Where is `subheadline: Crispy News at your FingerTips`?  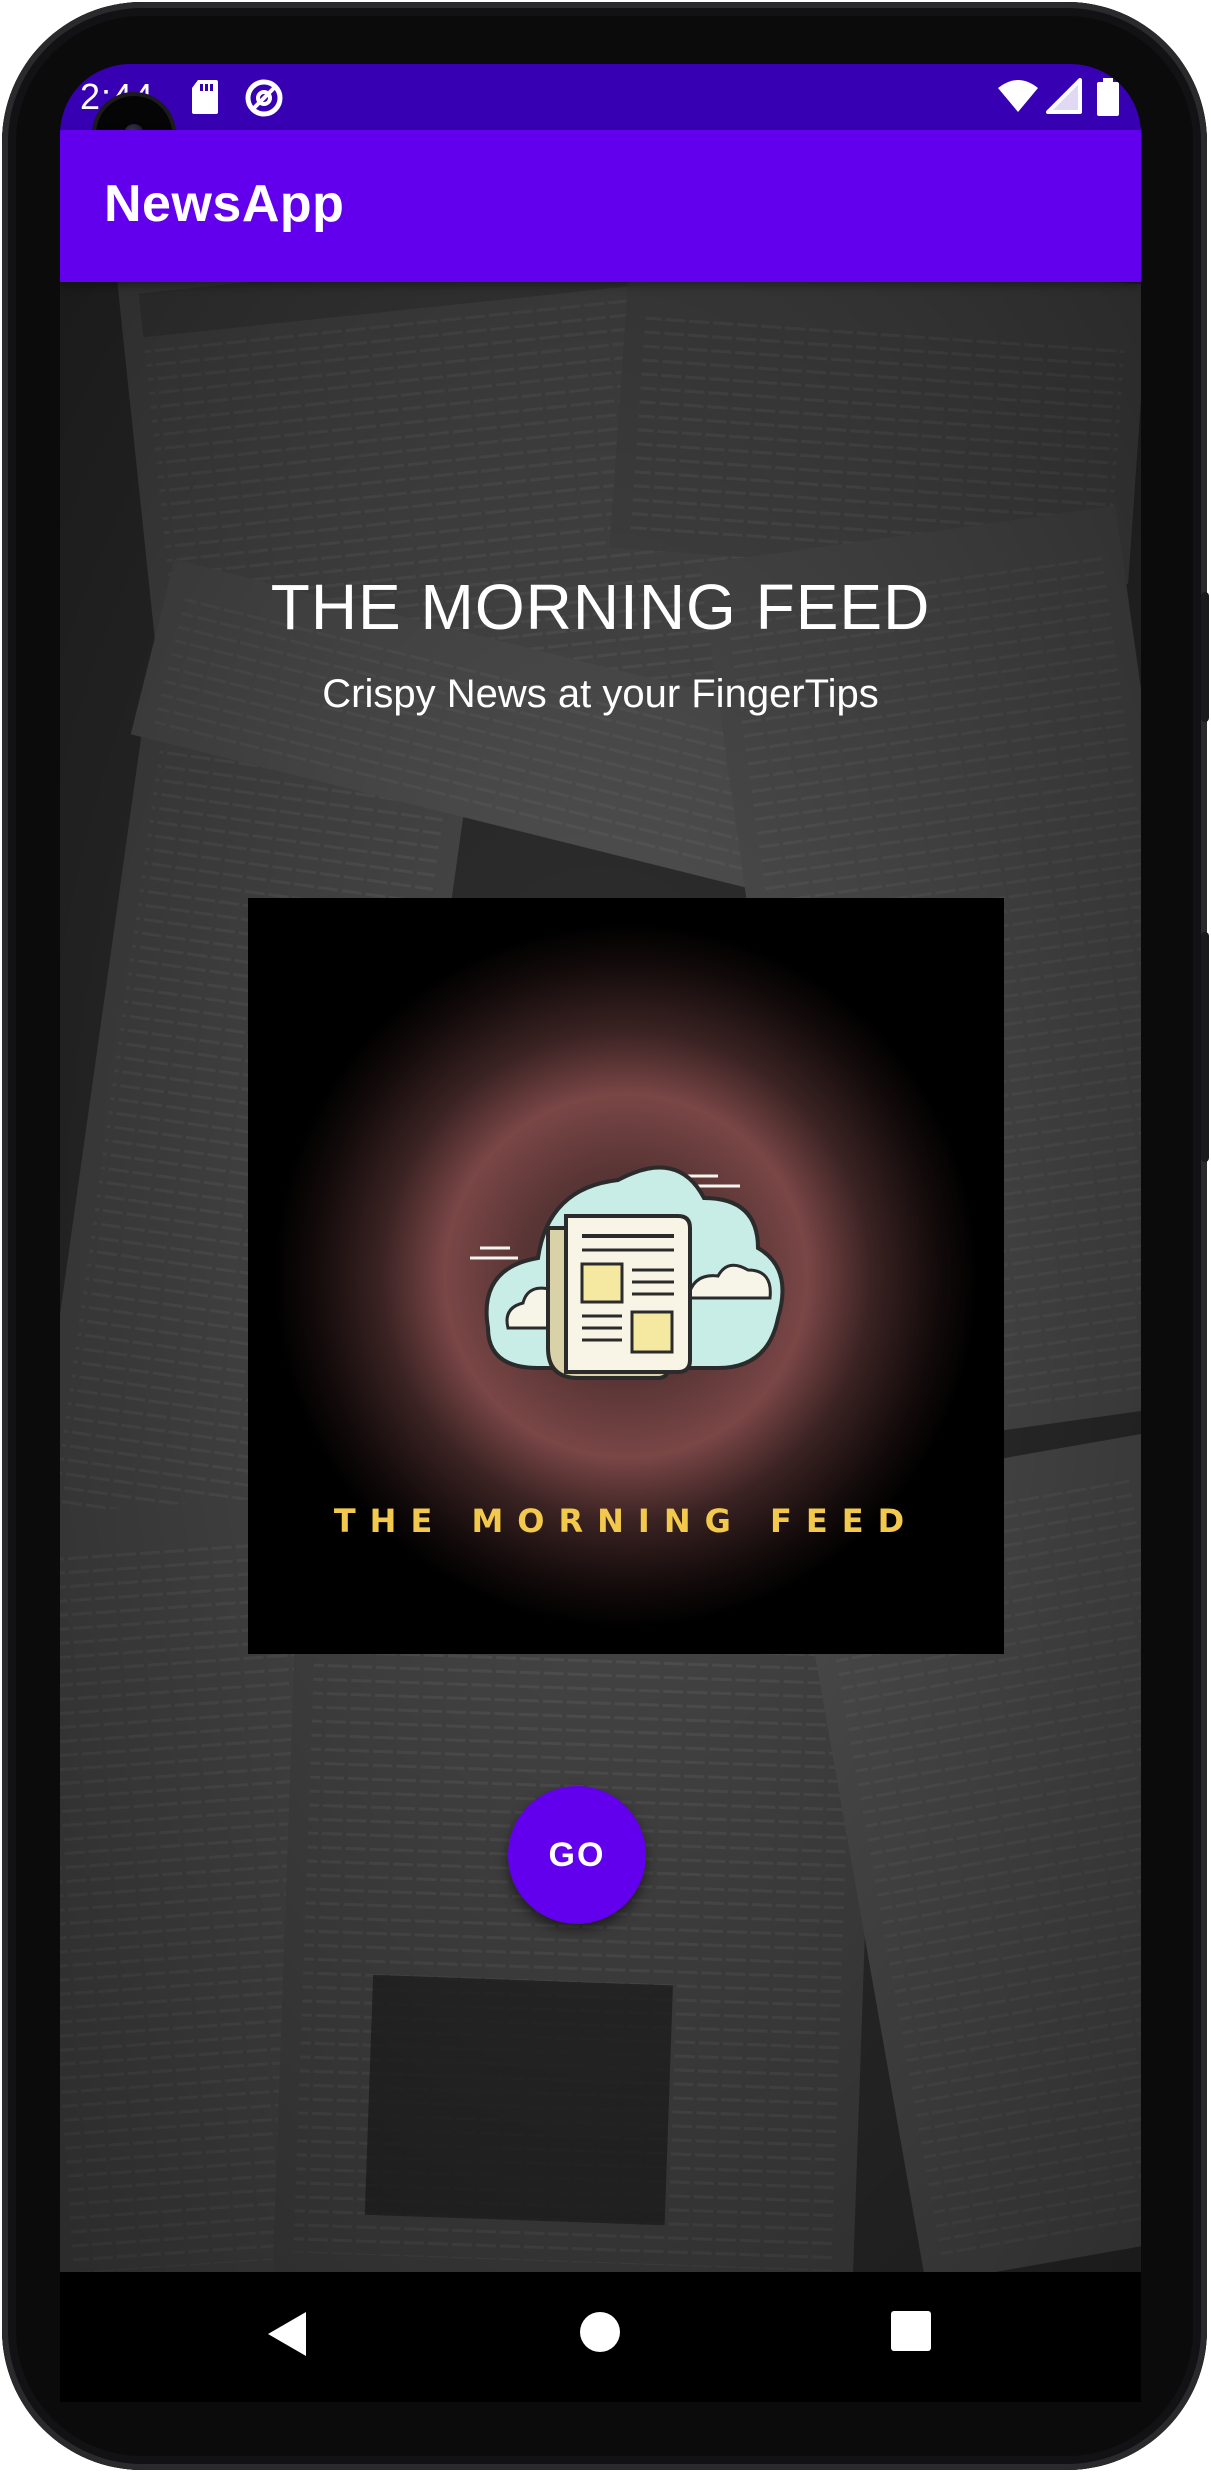 subheadline: Crispy News at your FingerTips is located at coordinates (600, 694).